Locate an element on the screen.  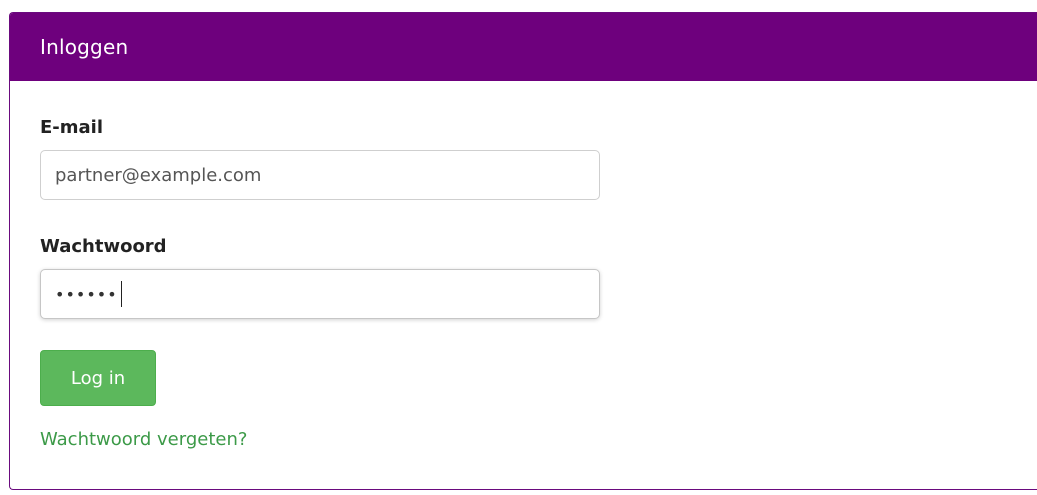
login-button: Log in is located at coordinates (98, 378).